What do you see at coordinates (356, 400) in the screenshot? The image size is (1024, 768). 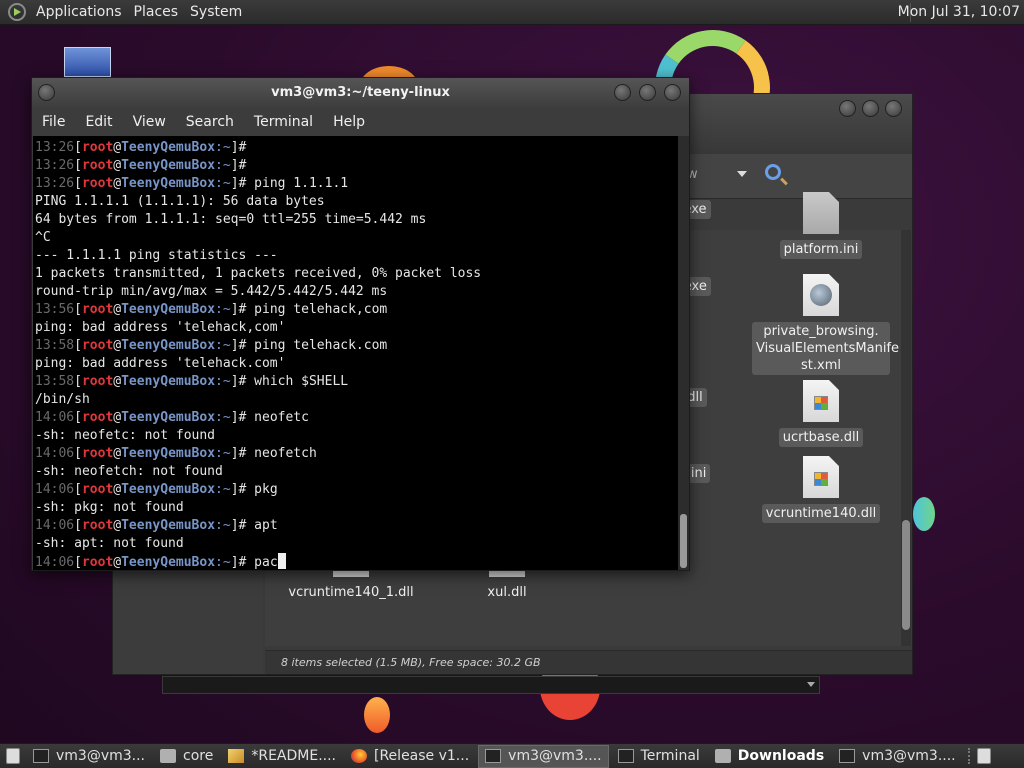 I see `terminal-output-line: /bin/sh` at bounding box center [356, 400].